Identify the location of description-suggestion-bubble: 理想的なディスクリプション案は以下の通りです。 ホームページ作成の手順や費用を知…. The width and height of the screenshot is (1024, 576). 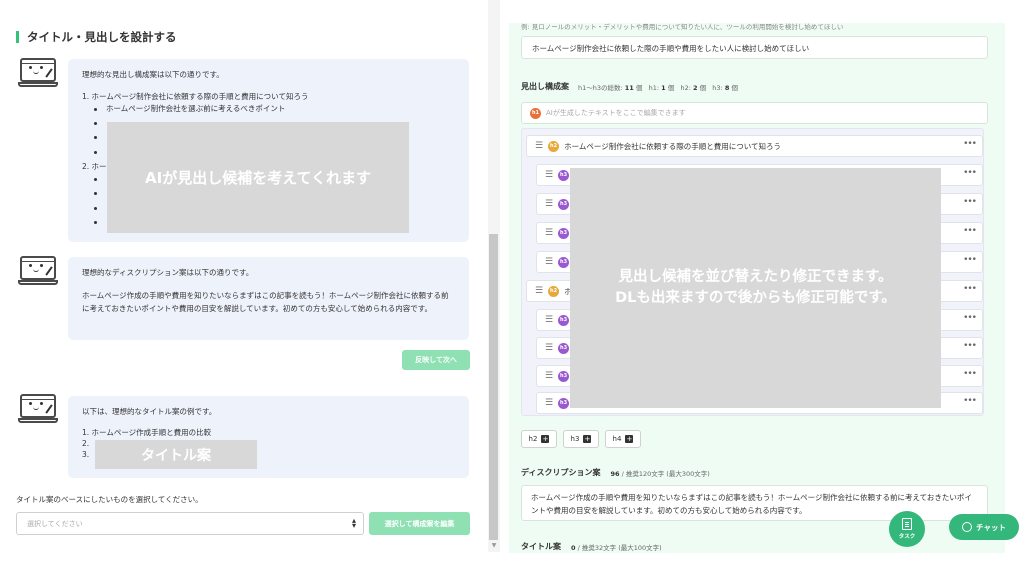
(268, 298).